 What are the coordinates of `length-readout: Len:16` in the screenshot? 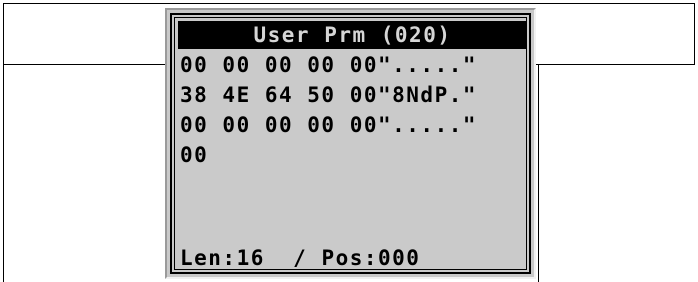 It's located at (222, 258).